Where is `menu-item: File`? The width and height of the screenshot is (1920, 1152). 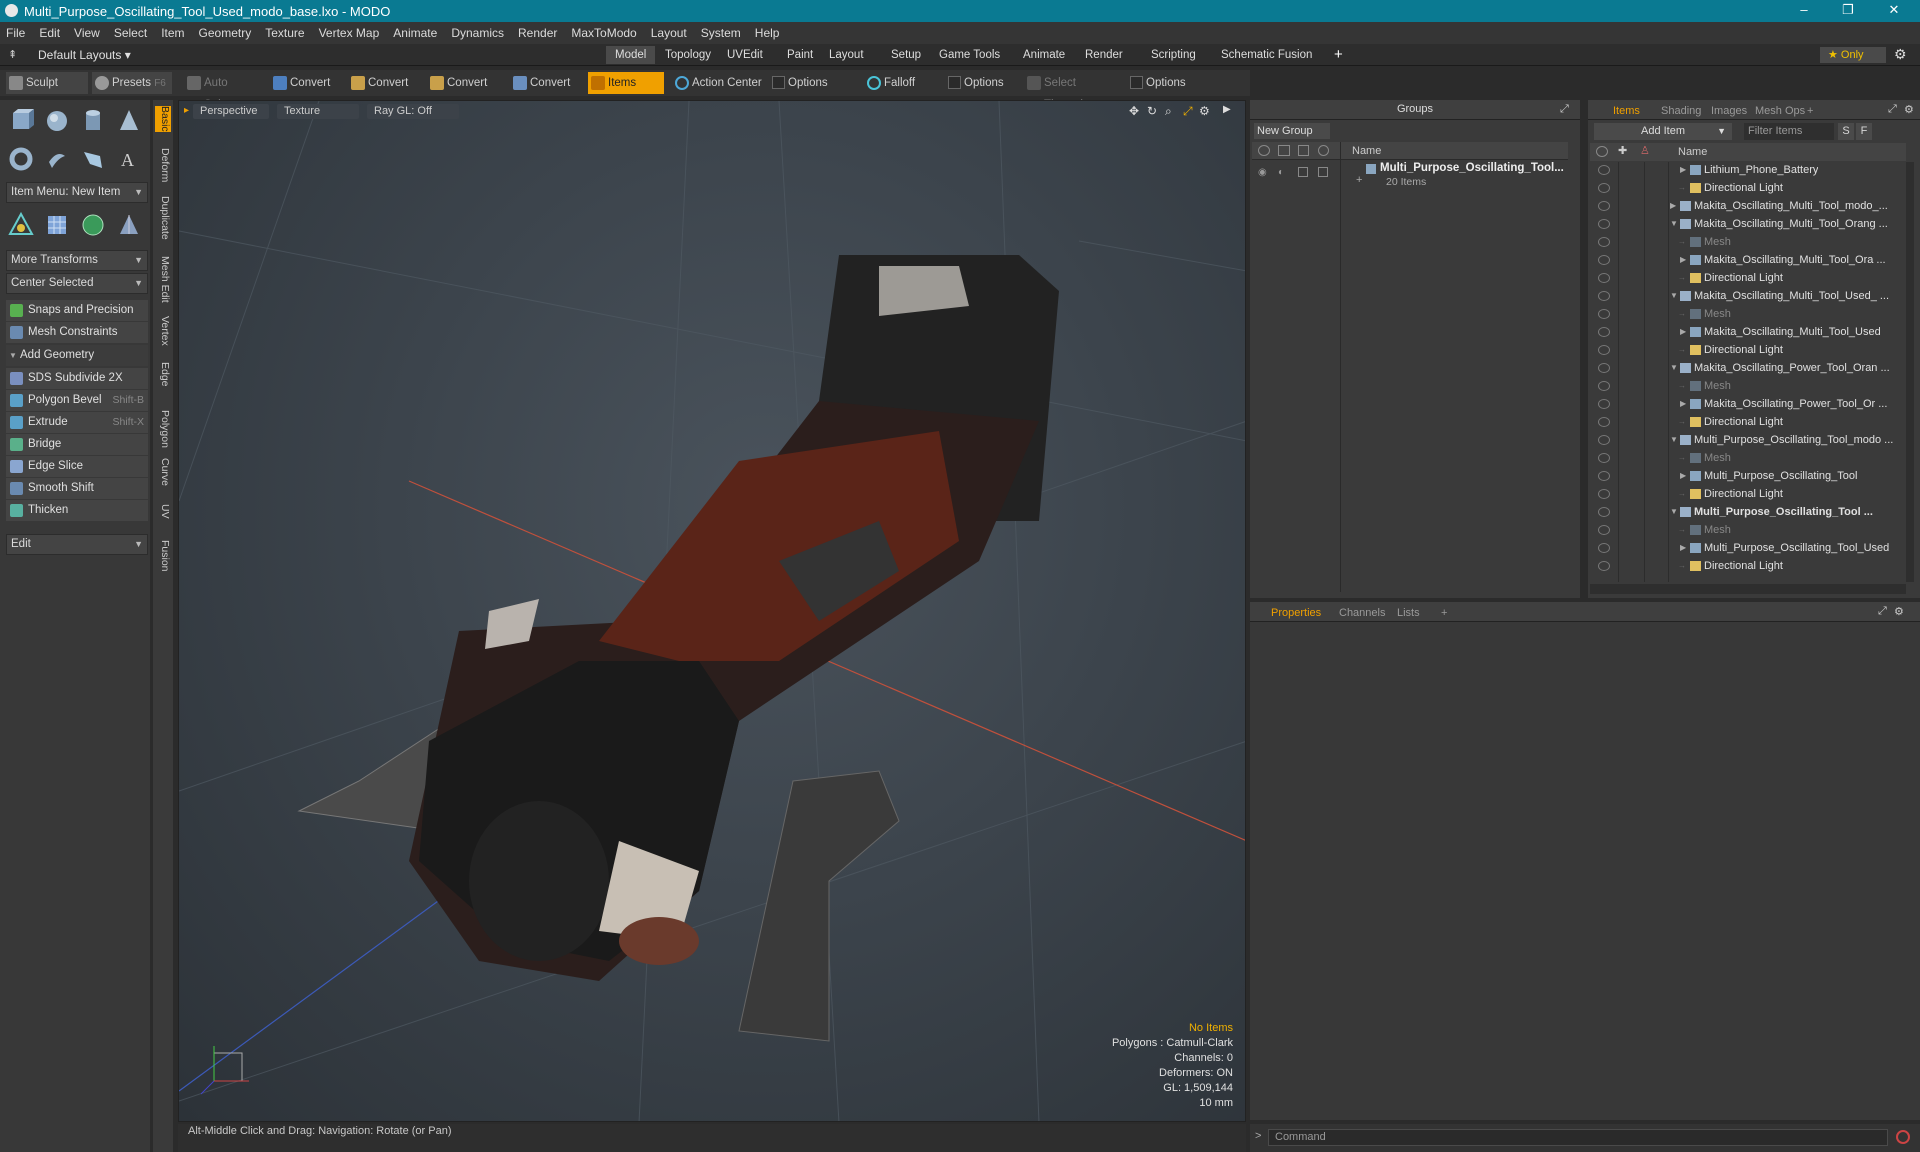
menu-item: File is located at coordinates (15, 33).